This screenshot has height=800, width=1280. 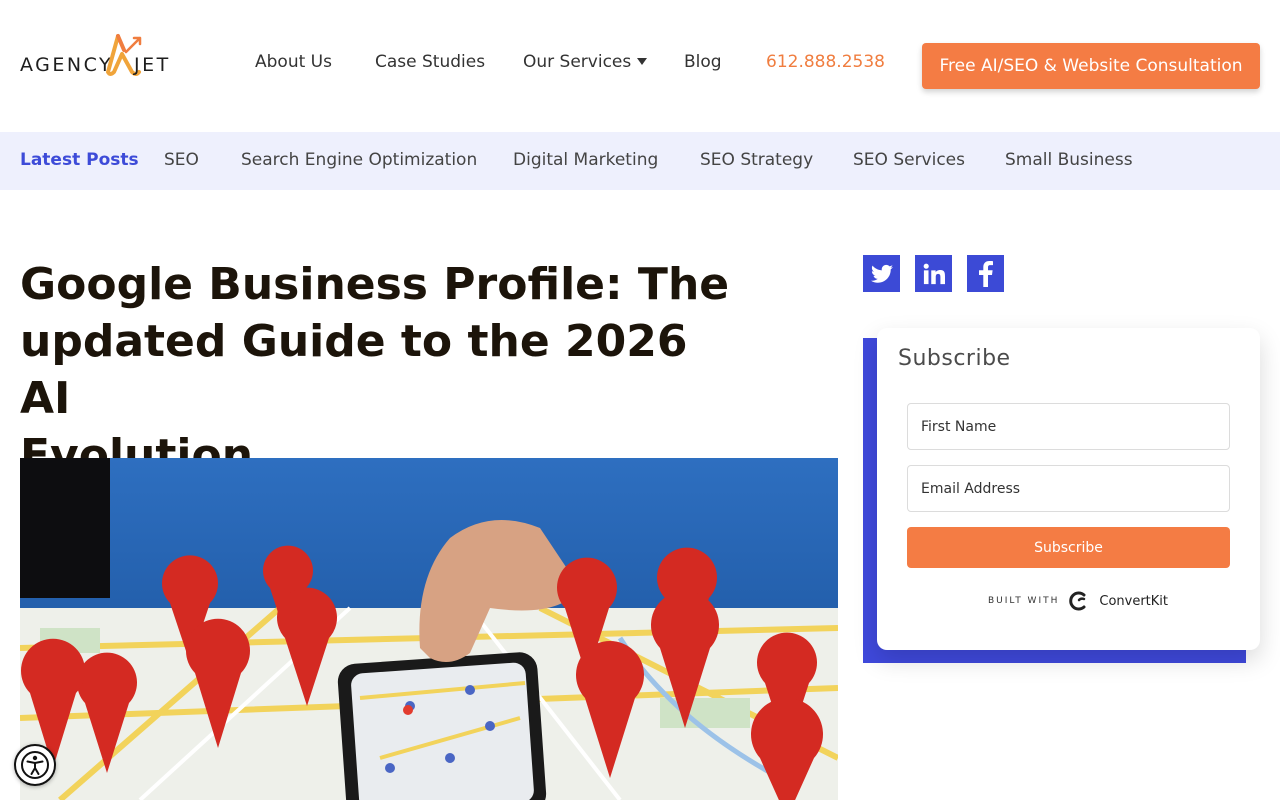 I want to click on accessibility-button, so click(x=35, y=765).